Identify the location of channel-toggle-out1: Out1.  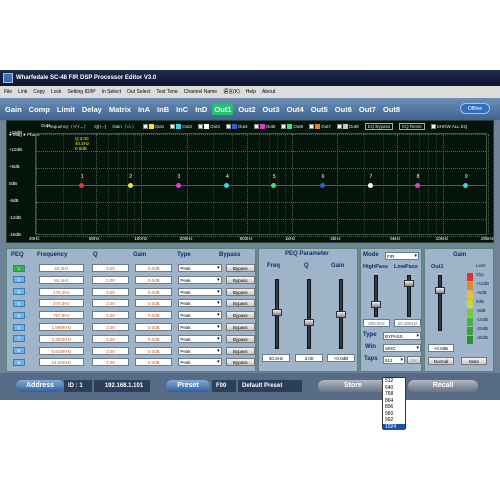
(153, 126).